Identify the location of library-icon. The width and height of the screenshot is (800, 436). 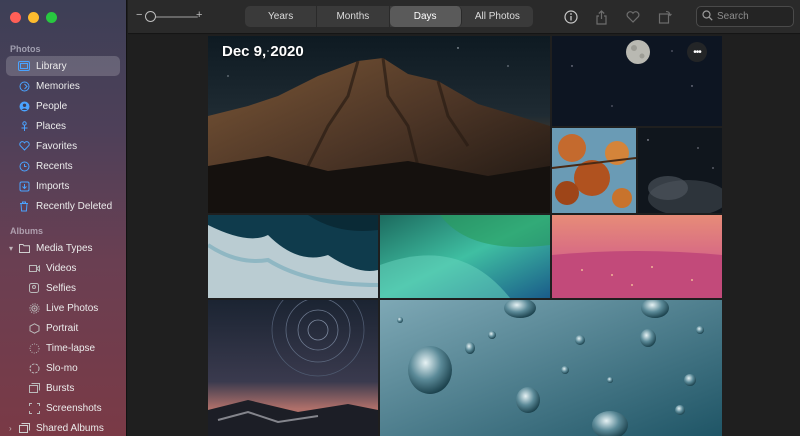
(24, 66).